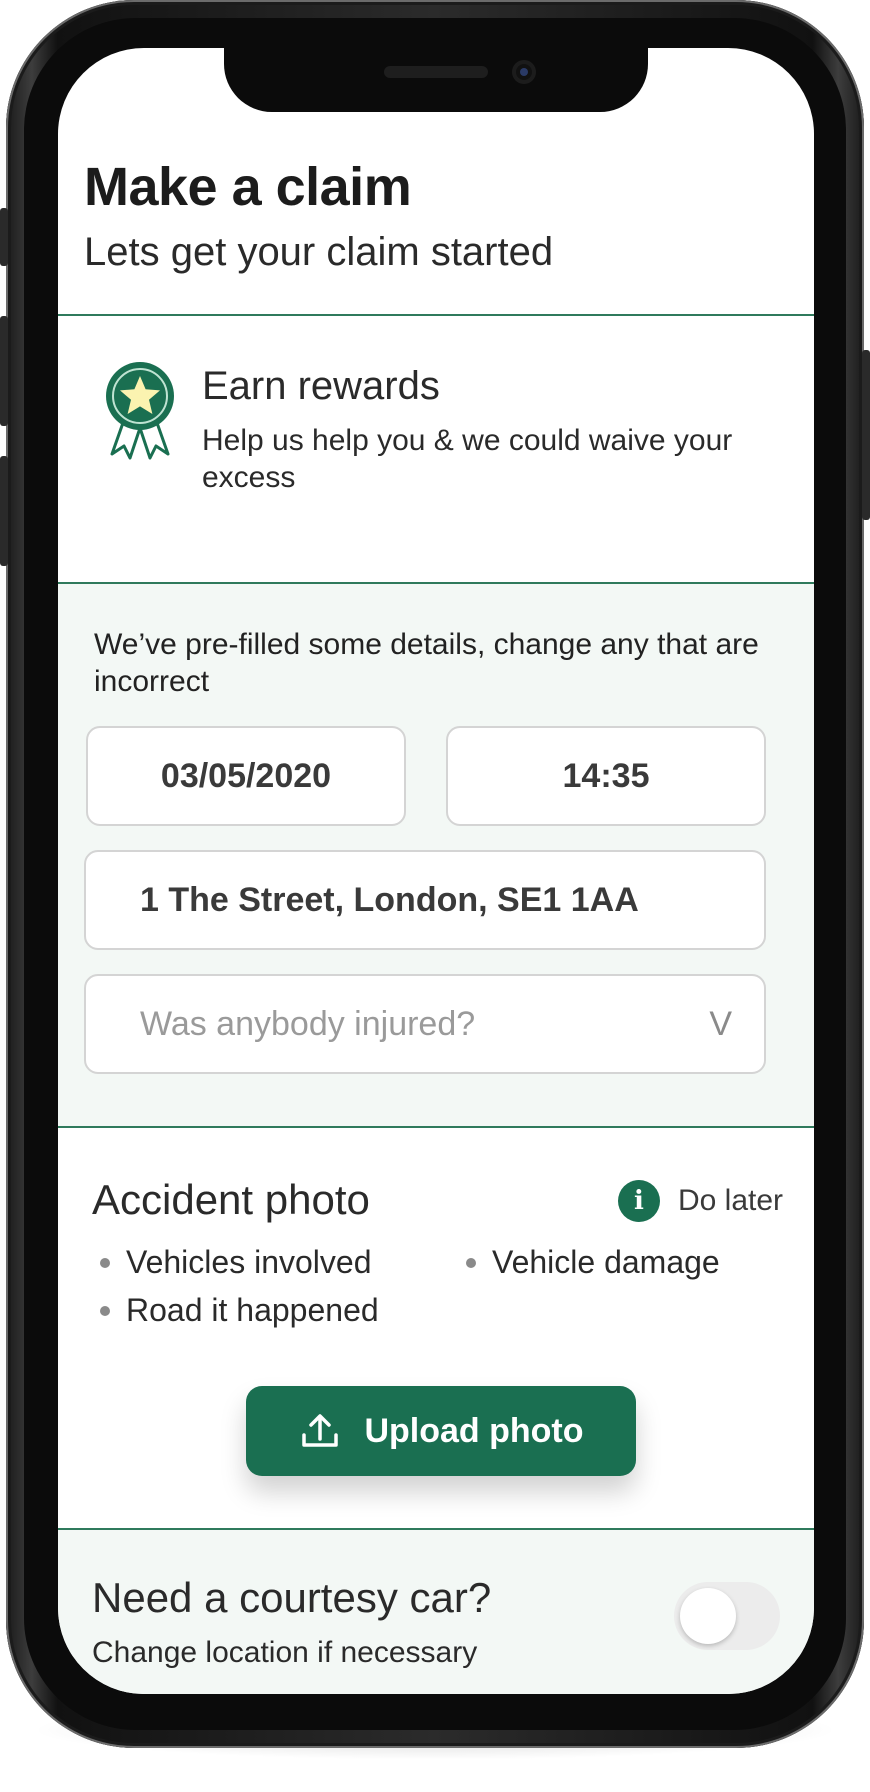 The image size is (870, 1792). Describe the element at coordinates (252, 1310) in the screenshot. I see `list-item-label: Road it happened` at that location.